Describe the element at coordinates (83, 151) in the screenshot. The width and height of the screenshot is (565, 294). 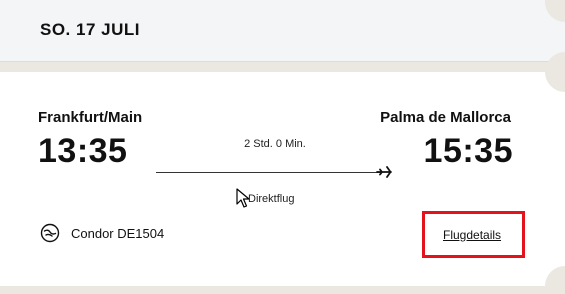
I see `departure-time: 13:35` at that location.